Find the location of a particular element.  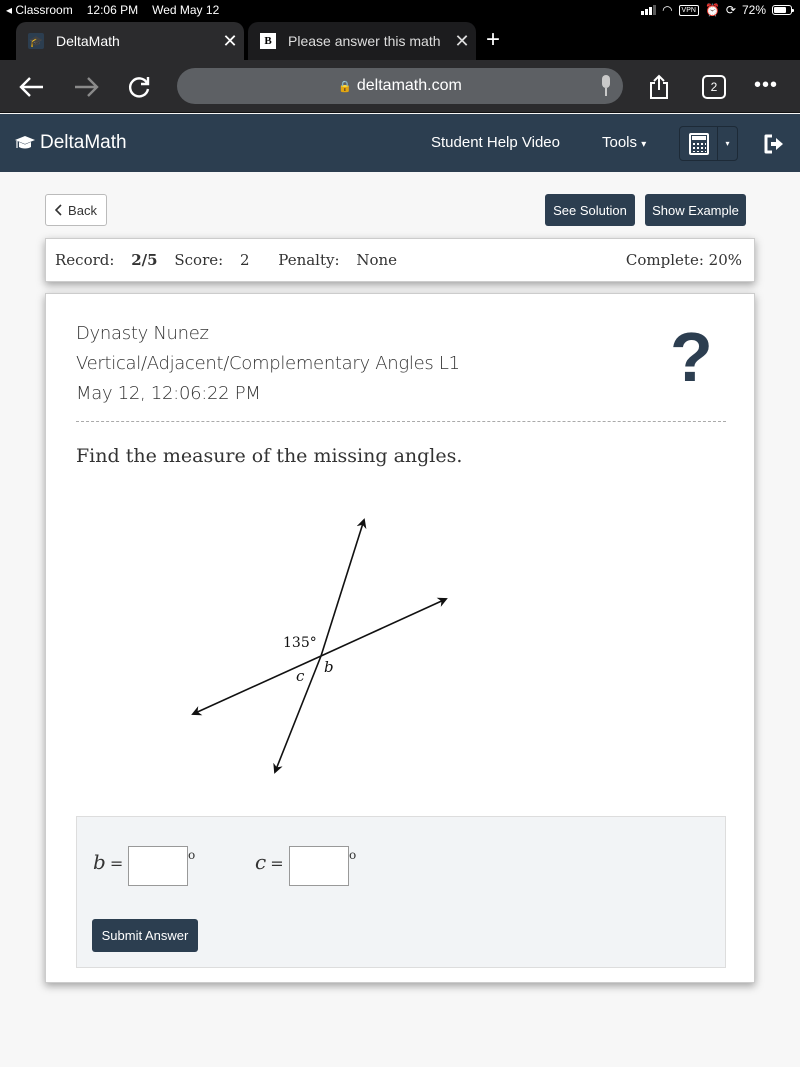

chevron-left-icon is located at coordinates (58, 210).